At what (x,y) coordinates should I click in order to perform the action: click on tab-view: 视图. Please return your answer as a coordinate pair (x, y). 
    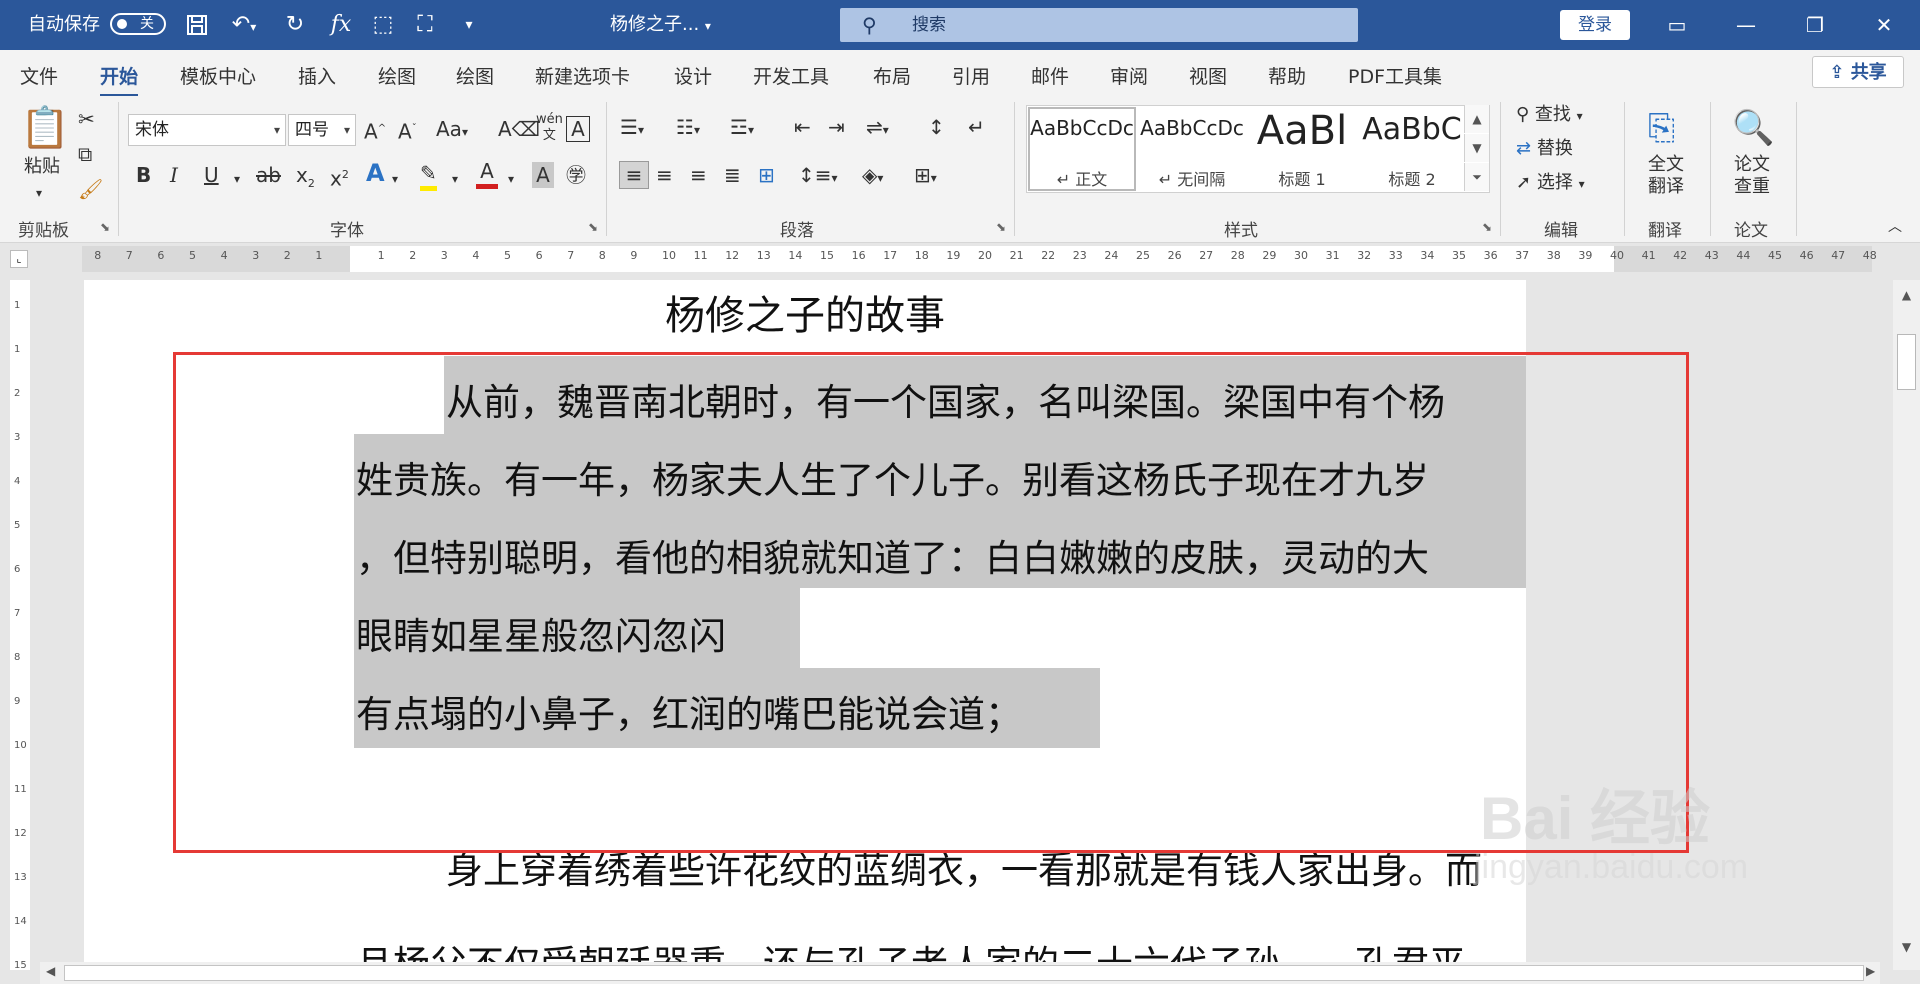
    Looking at the image, I should click on (1208, 75).